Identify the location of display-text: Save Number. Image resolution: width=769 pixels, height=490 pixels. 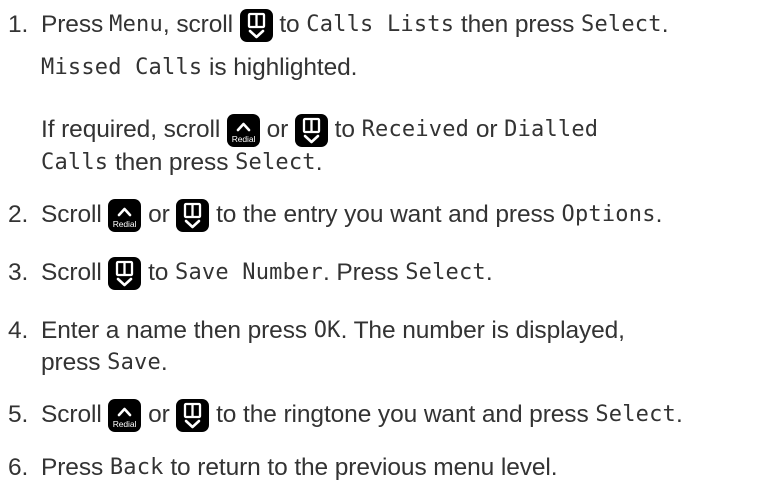
(249, 272).